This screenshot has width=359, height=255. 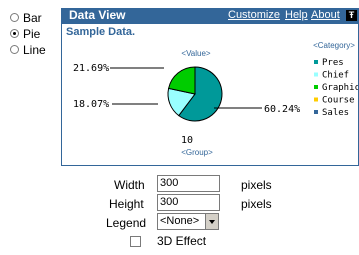 What do you see at coordinates (338, 101) in the screenshot?
I see `legend-item-course: Course` at bounding box center [338, 101].